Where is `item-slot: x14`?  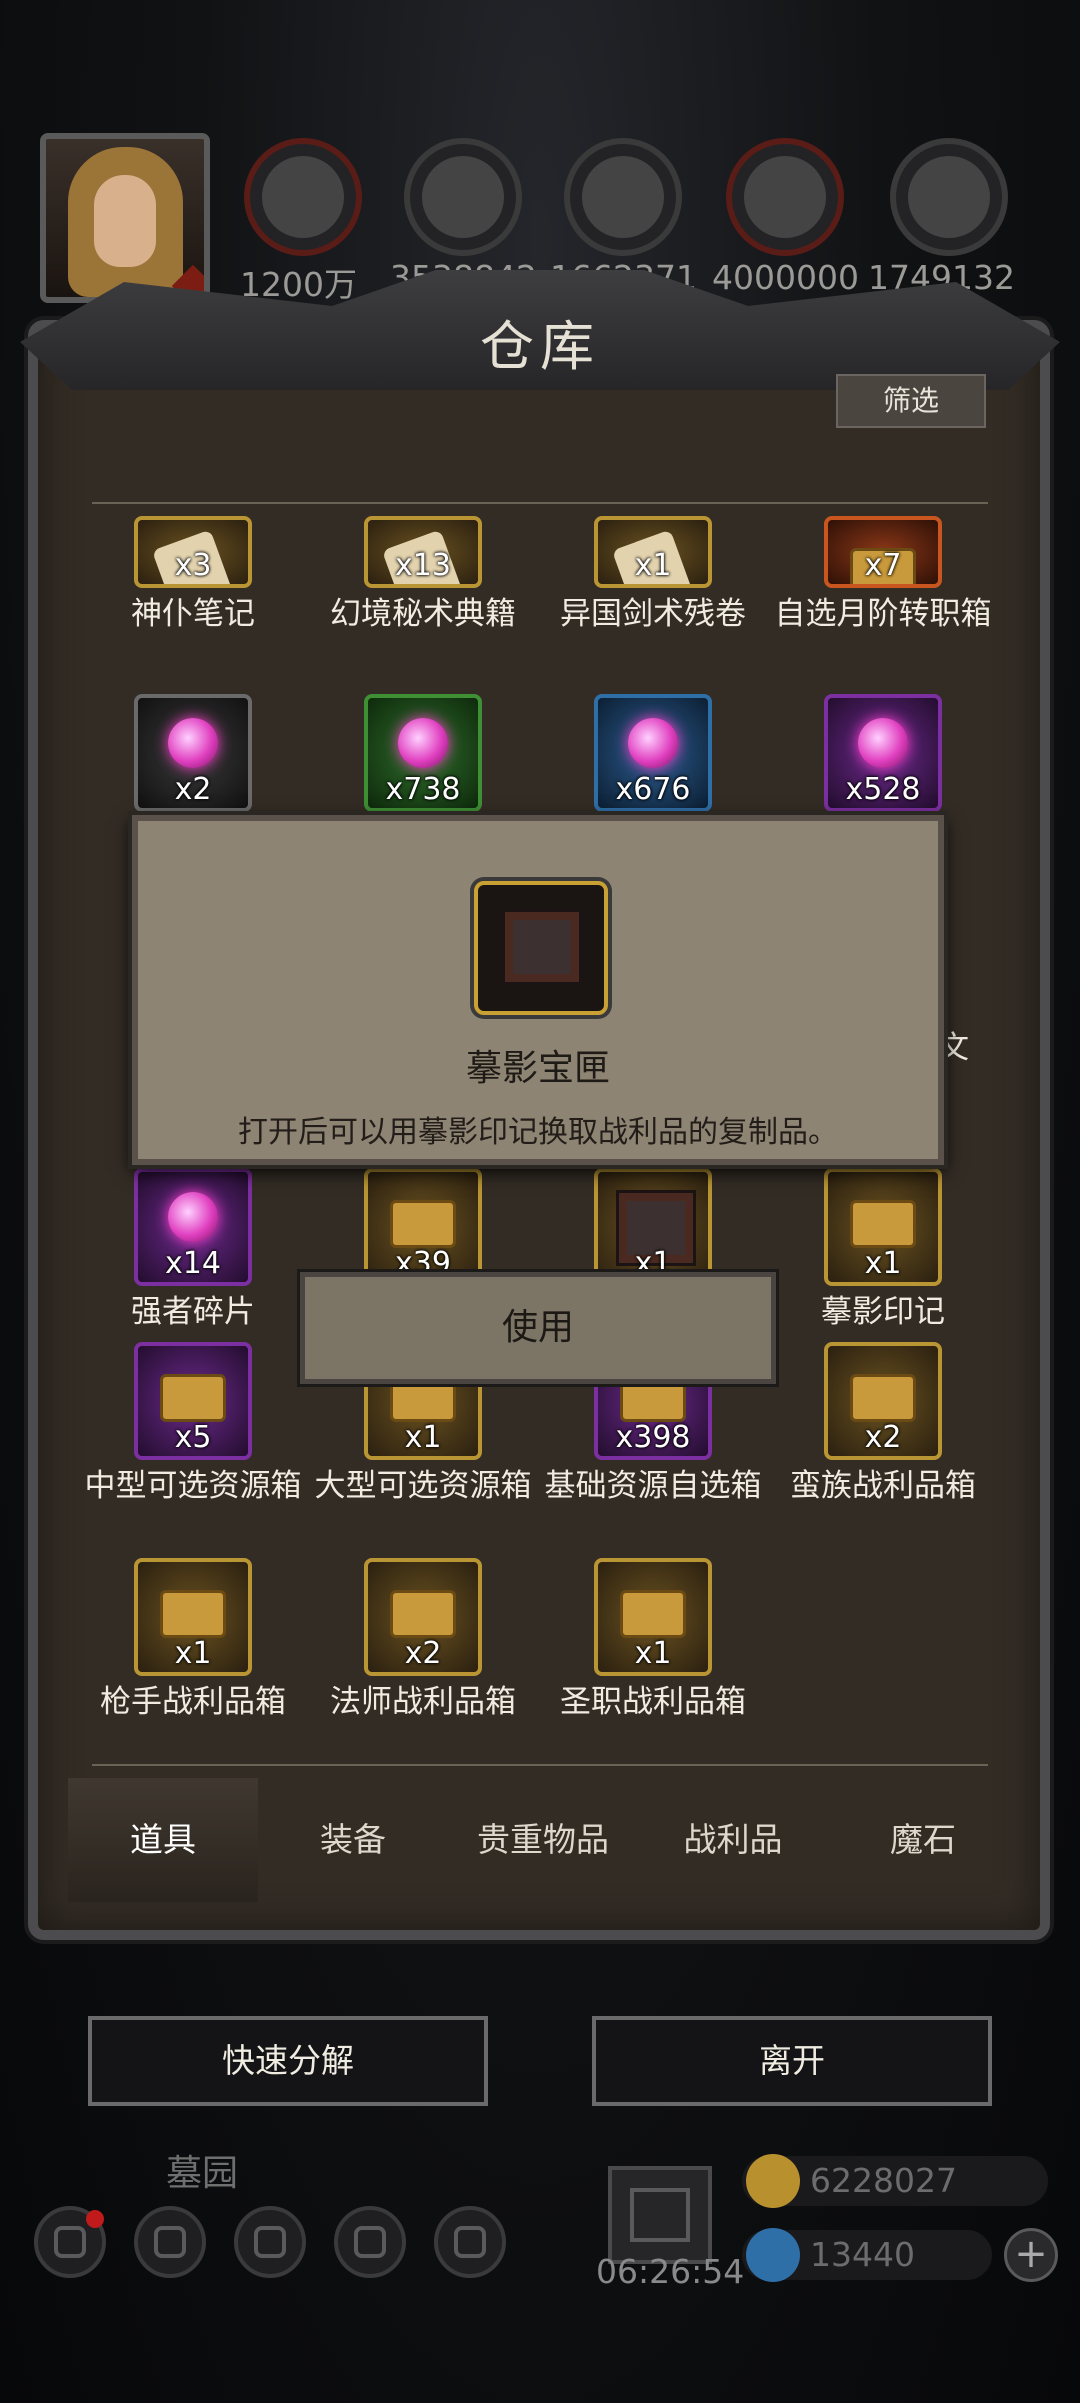
item-slot: x14 is located at coordinates (193, 1227).